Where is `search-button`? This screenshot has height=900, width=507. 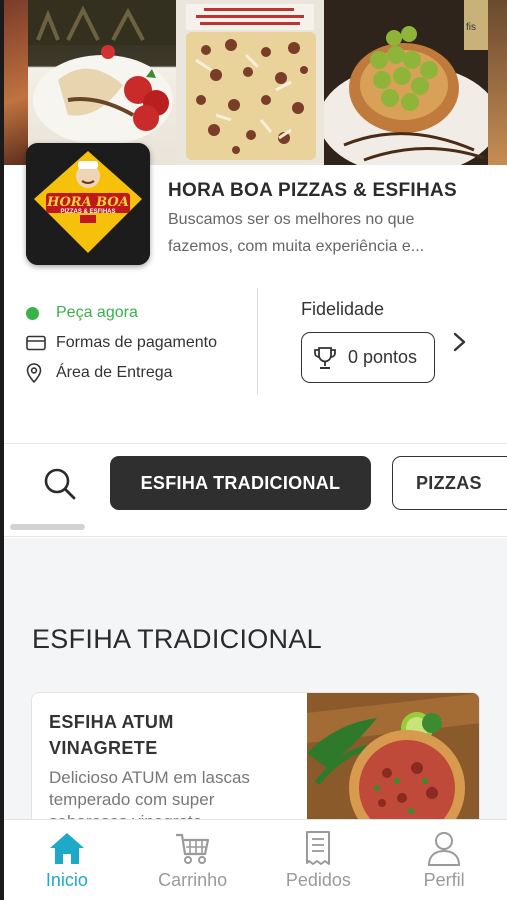 search-button is located at coordinates (60, 484).